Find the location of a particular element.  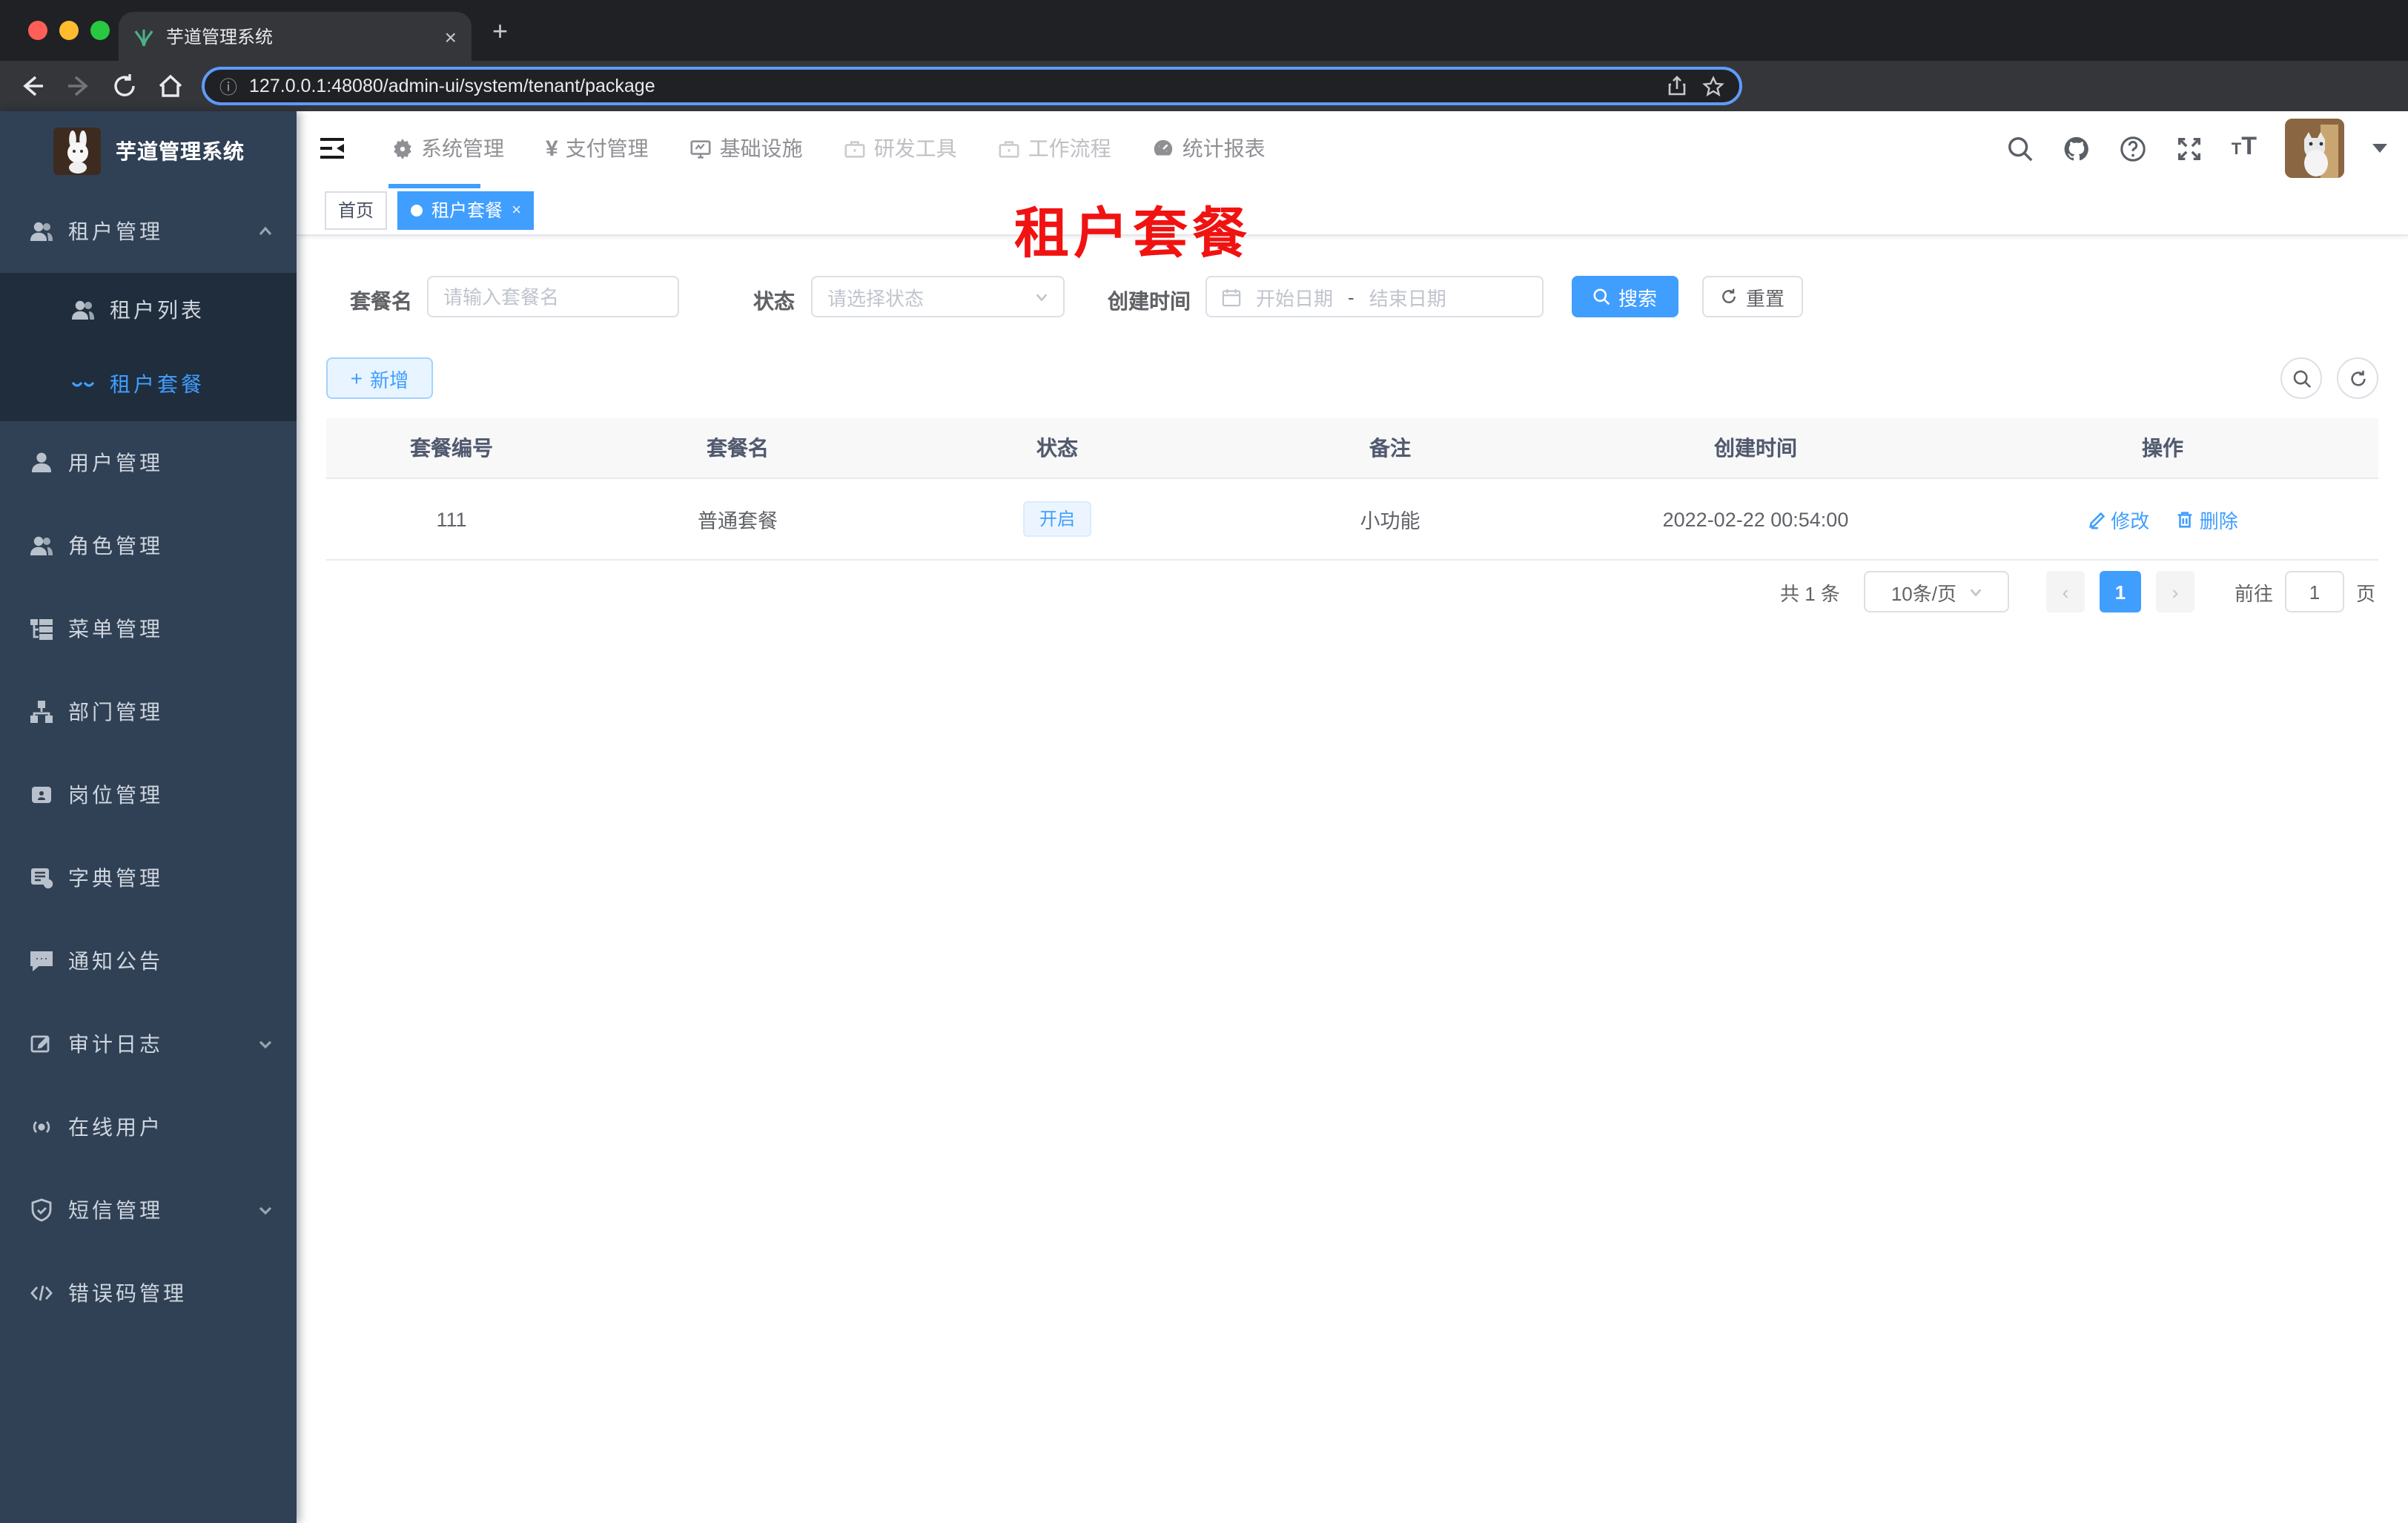

sidebar-item-notice: 通知公告 is located at coordinates (148, 961).